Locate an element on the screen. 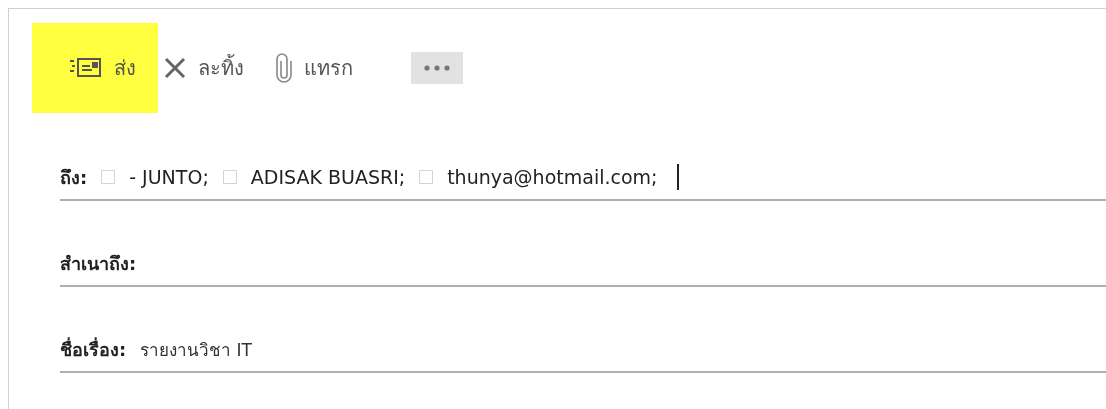 This screenshot has height=409, width=1106. subject-label: ชื่อเรื่อง: is located at coordinates (93, 349).